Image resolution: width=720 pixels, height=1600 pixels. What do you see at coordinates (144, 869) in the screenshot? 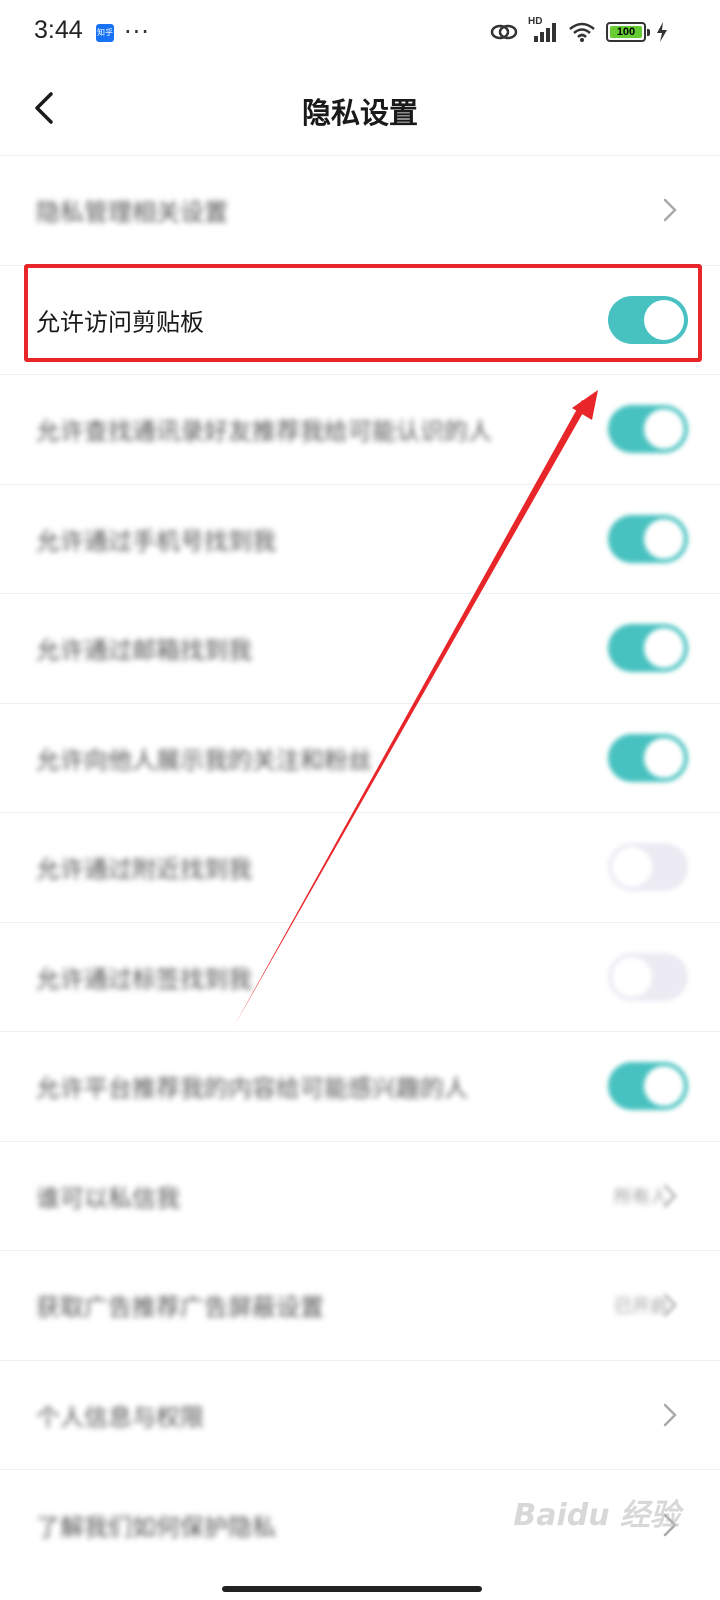
I see `setting-label: 允许通过附近找到我` at bounding box center [144, 869].